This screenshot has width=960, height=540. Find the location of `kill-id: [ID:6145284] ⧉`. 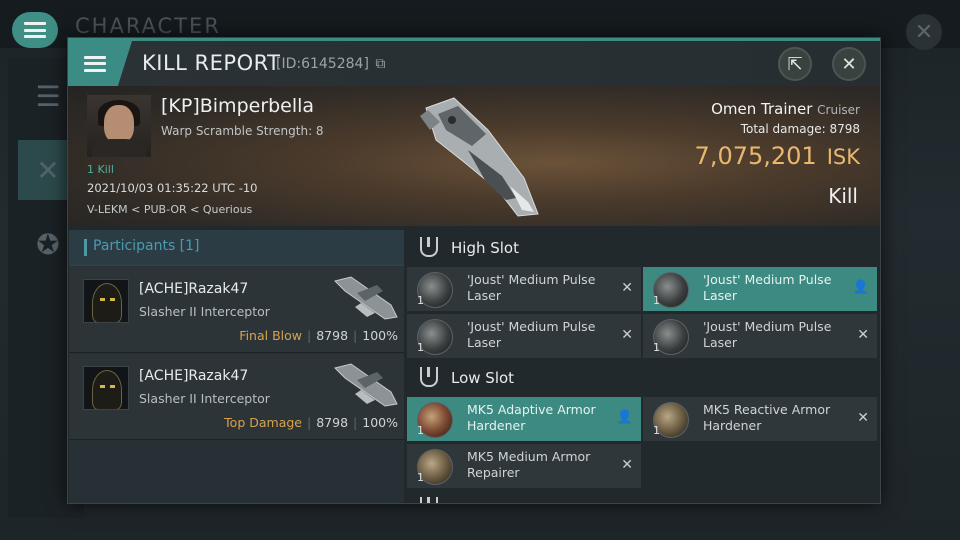

kill-id: [ID:6145284] ⧉ is located at coordinates (330, 64).